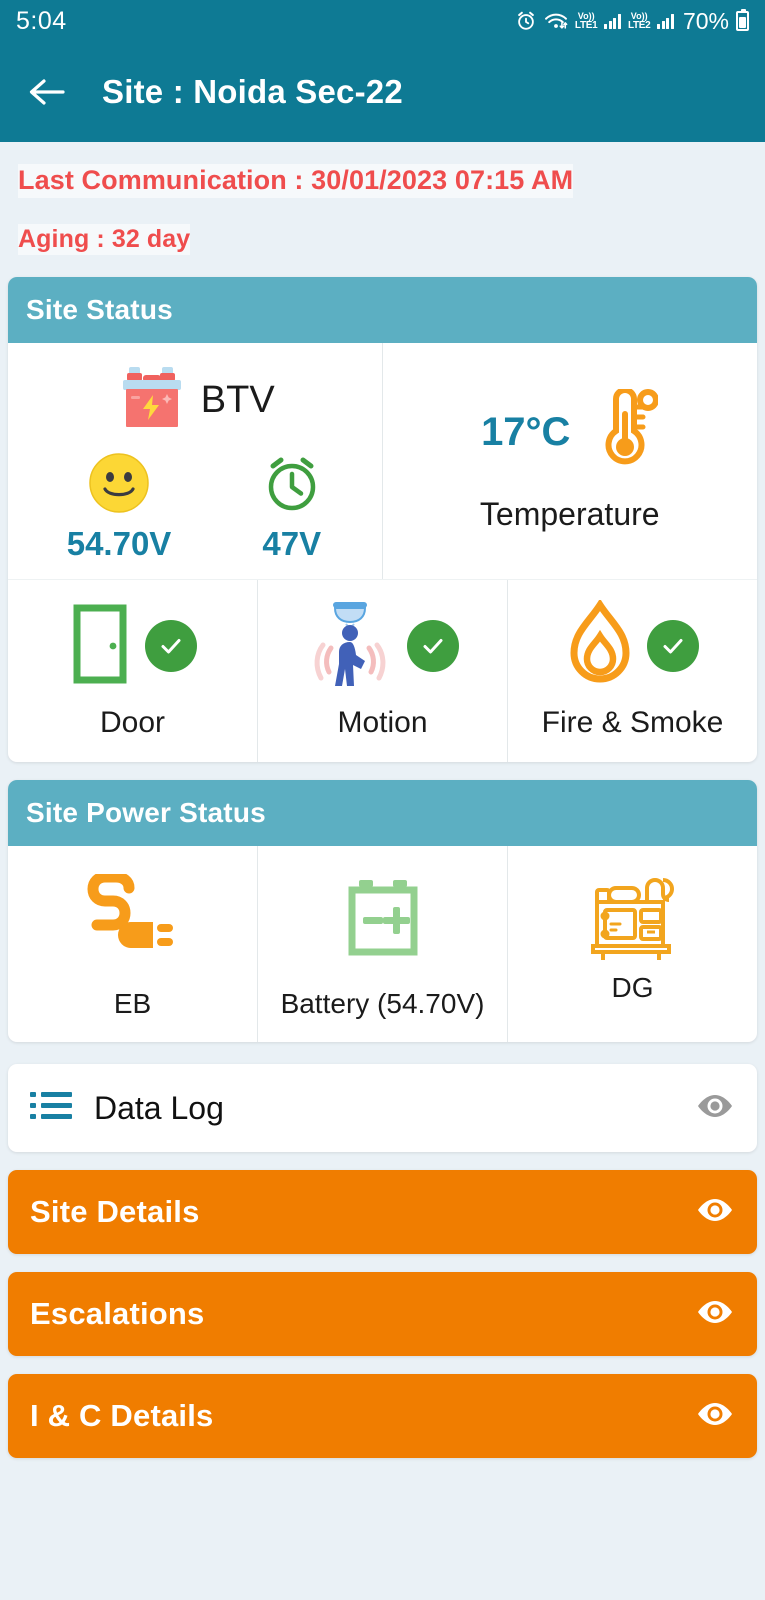 This screenshot has height=1600, width=765. Describe the element at coordinates (292, 543) in the screenshot. I see `secondary-voltage-value: 47V` at that location.